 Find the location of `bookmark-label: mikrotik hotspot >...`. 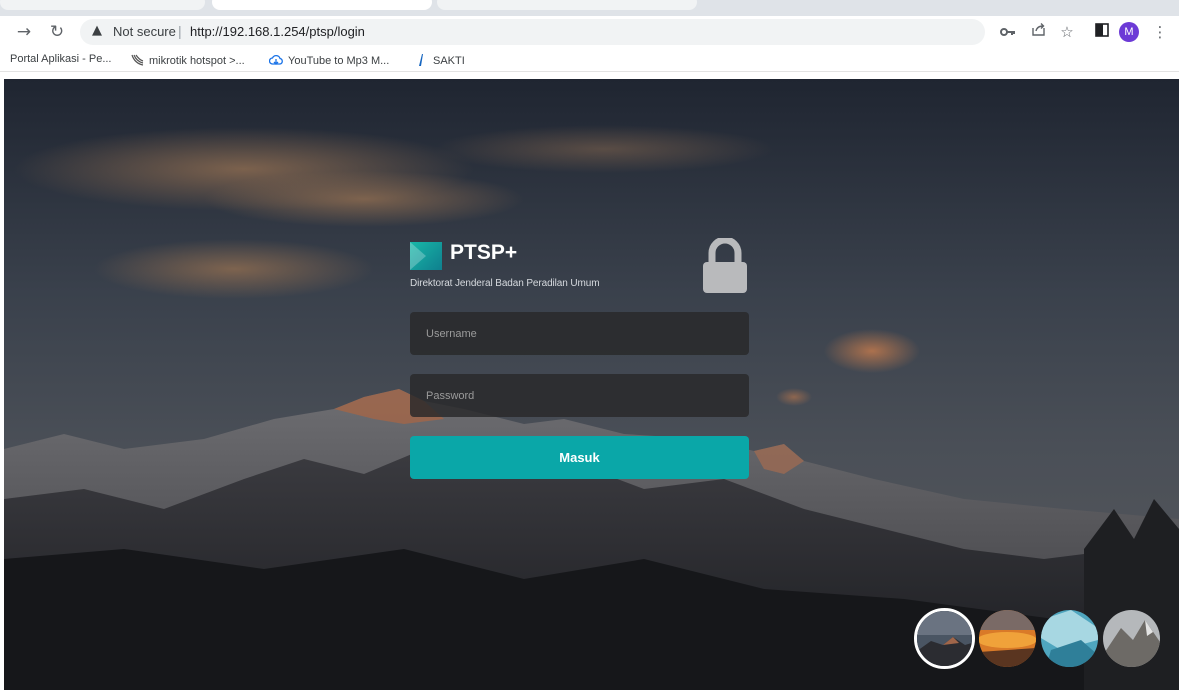

bookmark-label: mikrotik hotspot >... is located at coordinates (197, 61).